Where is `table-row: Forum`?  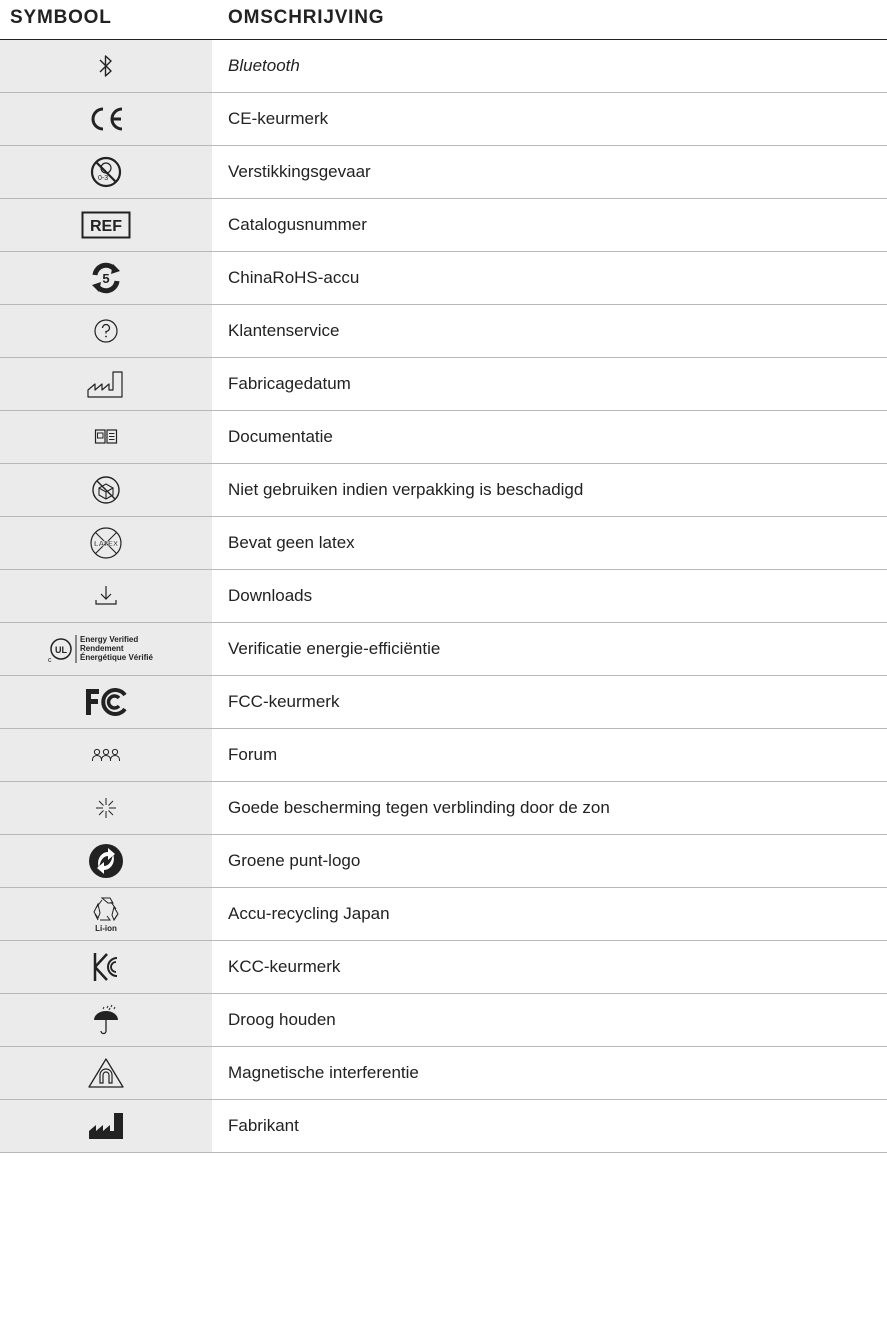 table-row: Forum is located at coordinates (443, 755).